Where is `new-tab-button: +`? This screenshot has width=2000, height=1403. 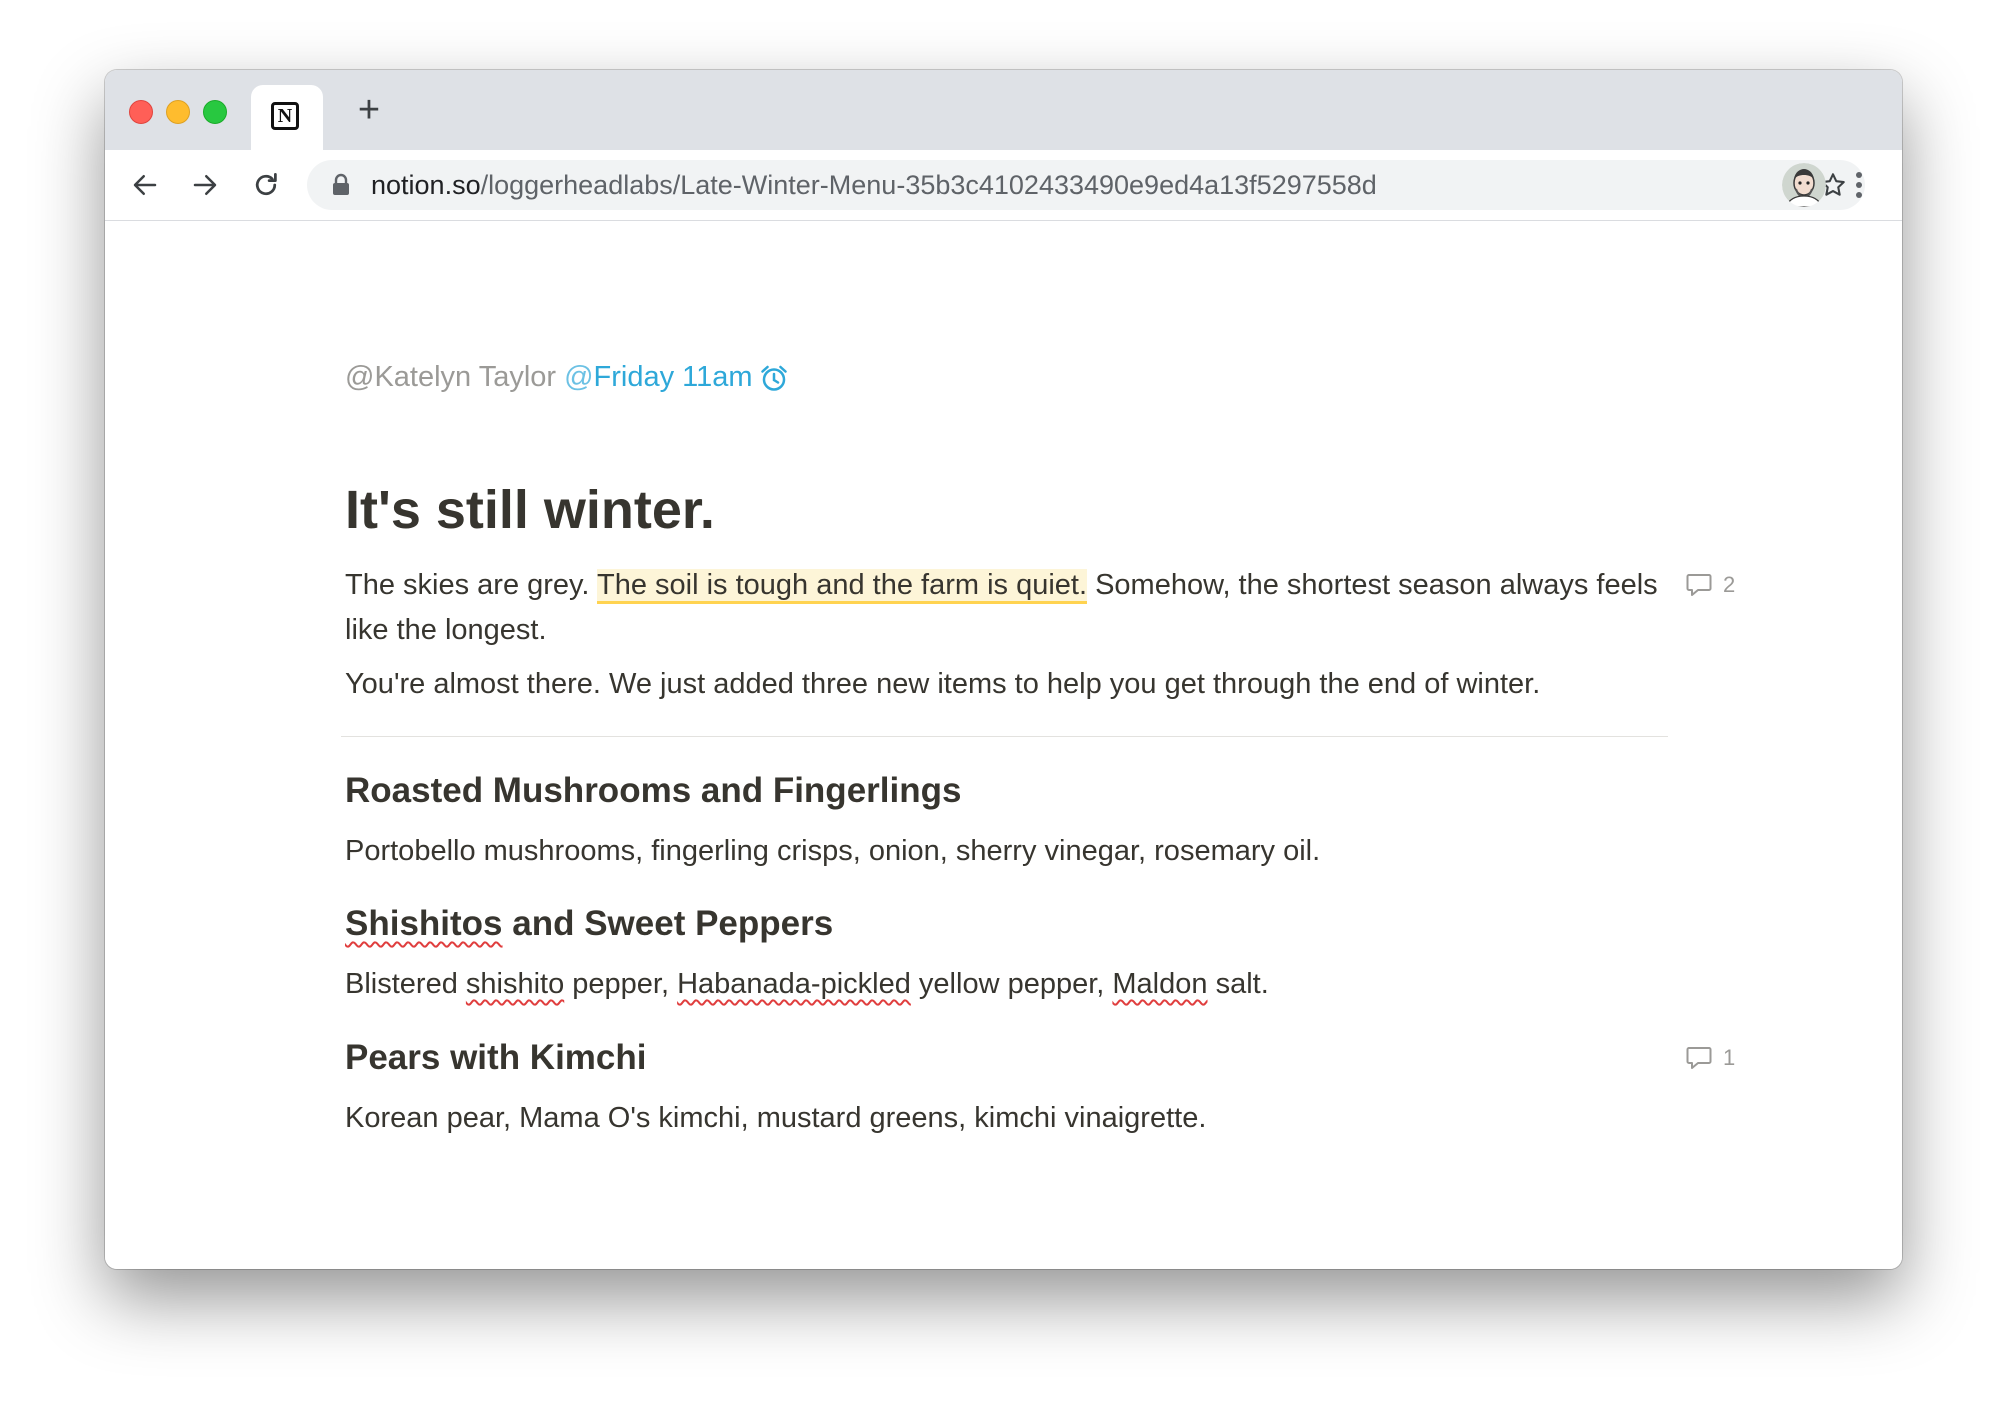
new-tab-button: + is located at coordinates (369, 110).